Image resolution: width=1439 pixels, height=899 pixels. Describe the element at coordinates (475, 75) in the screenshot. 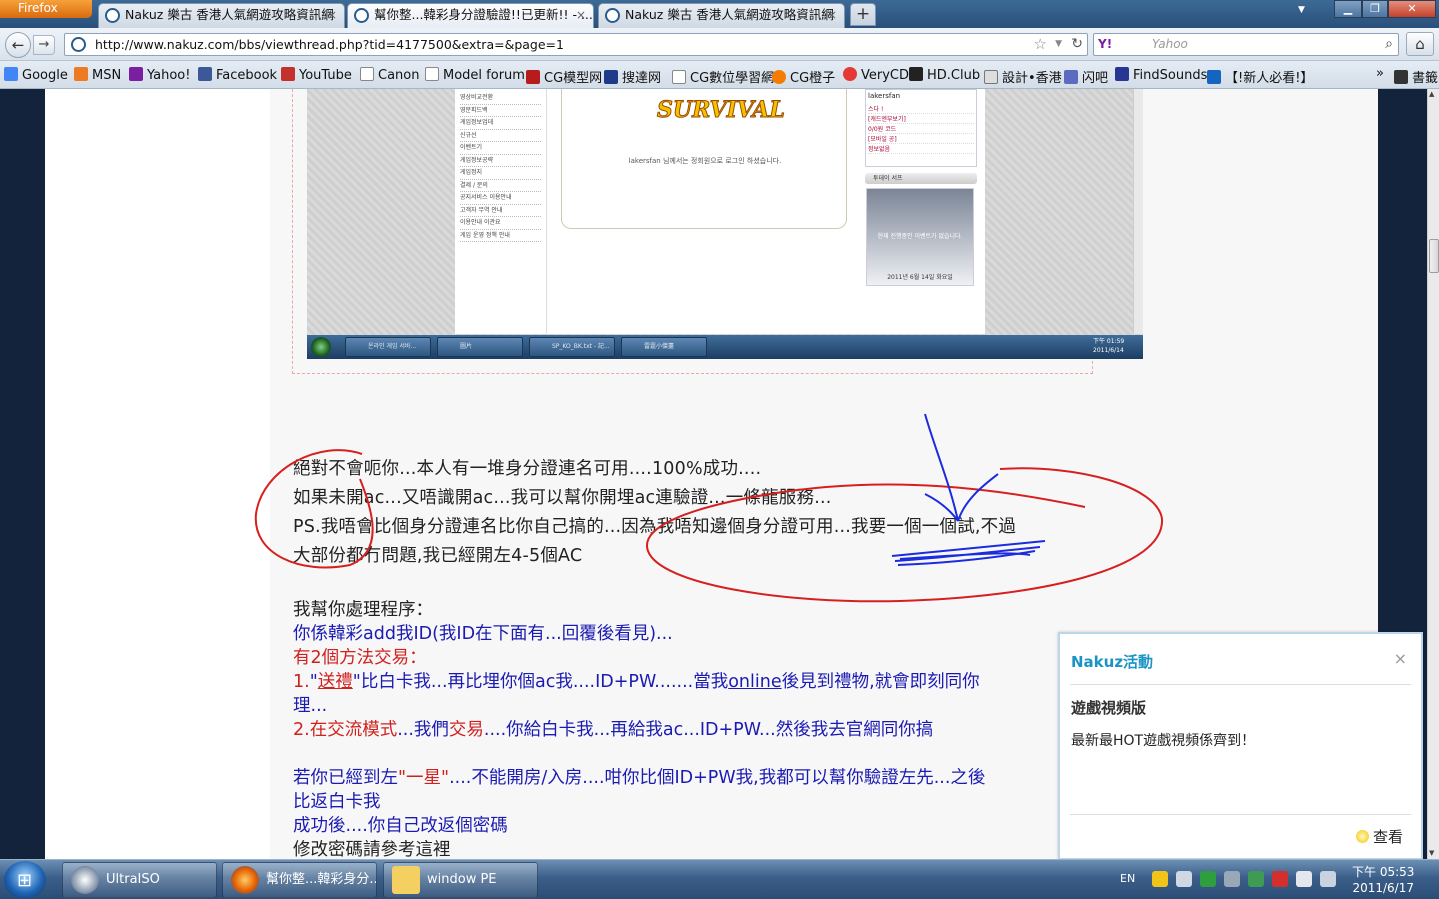

I see `bookmark-model-forum: Model forum` at that location.